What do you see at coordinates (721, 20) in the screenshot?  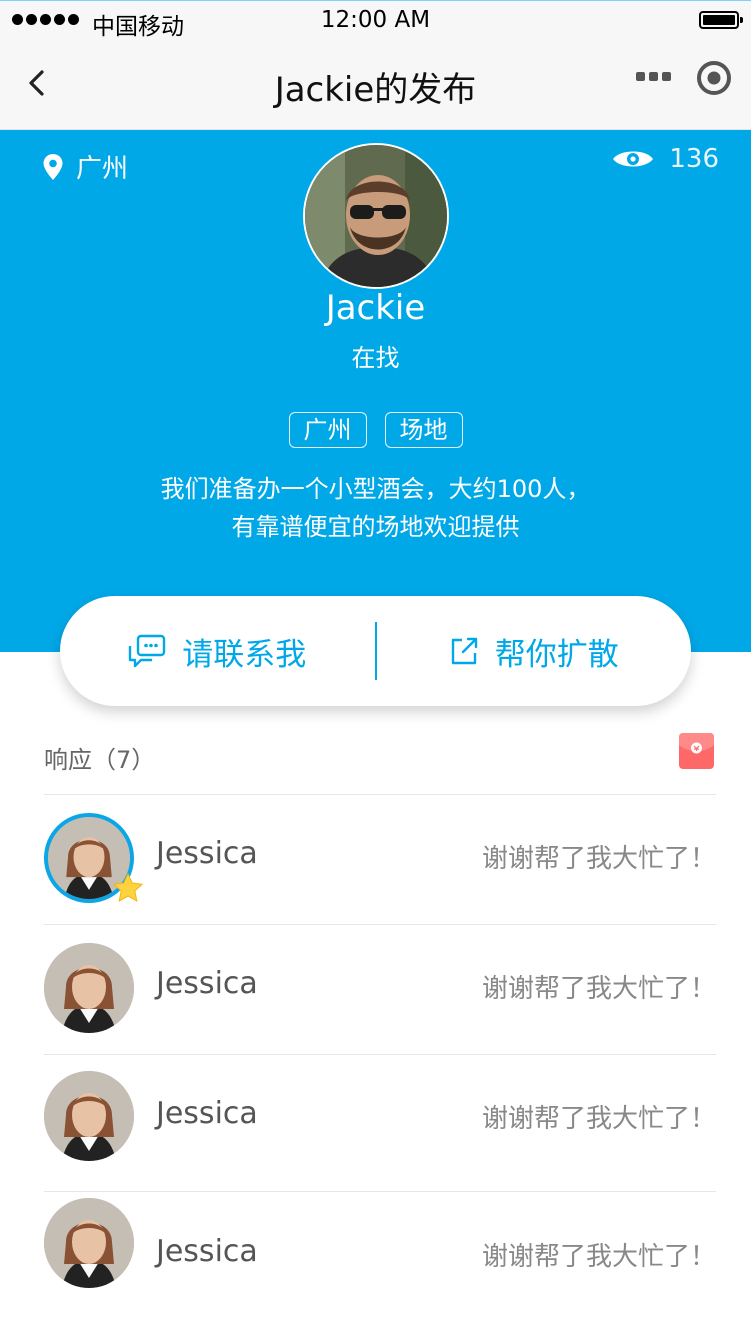 I see `battery-icon` at bounding box center [721, 20].